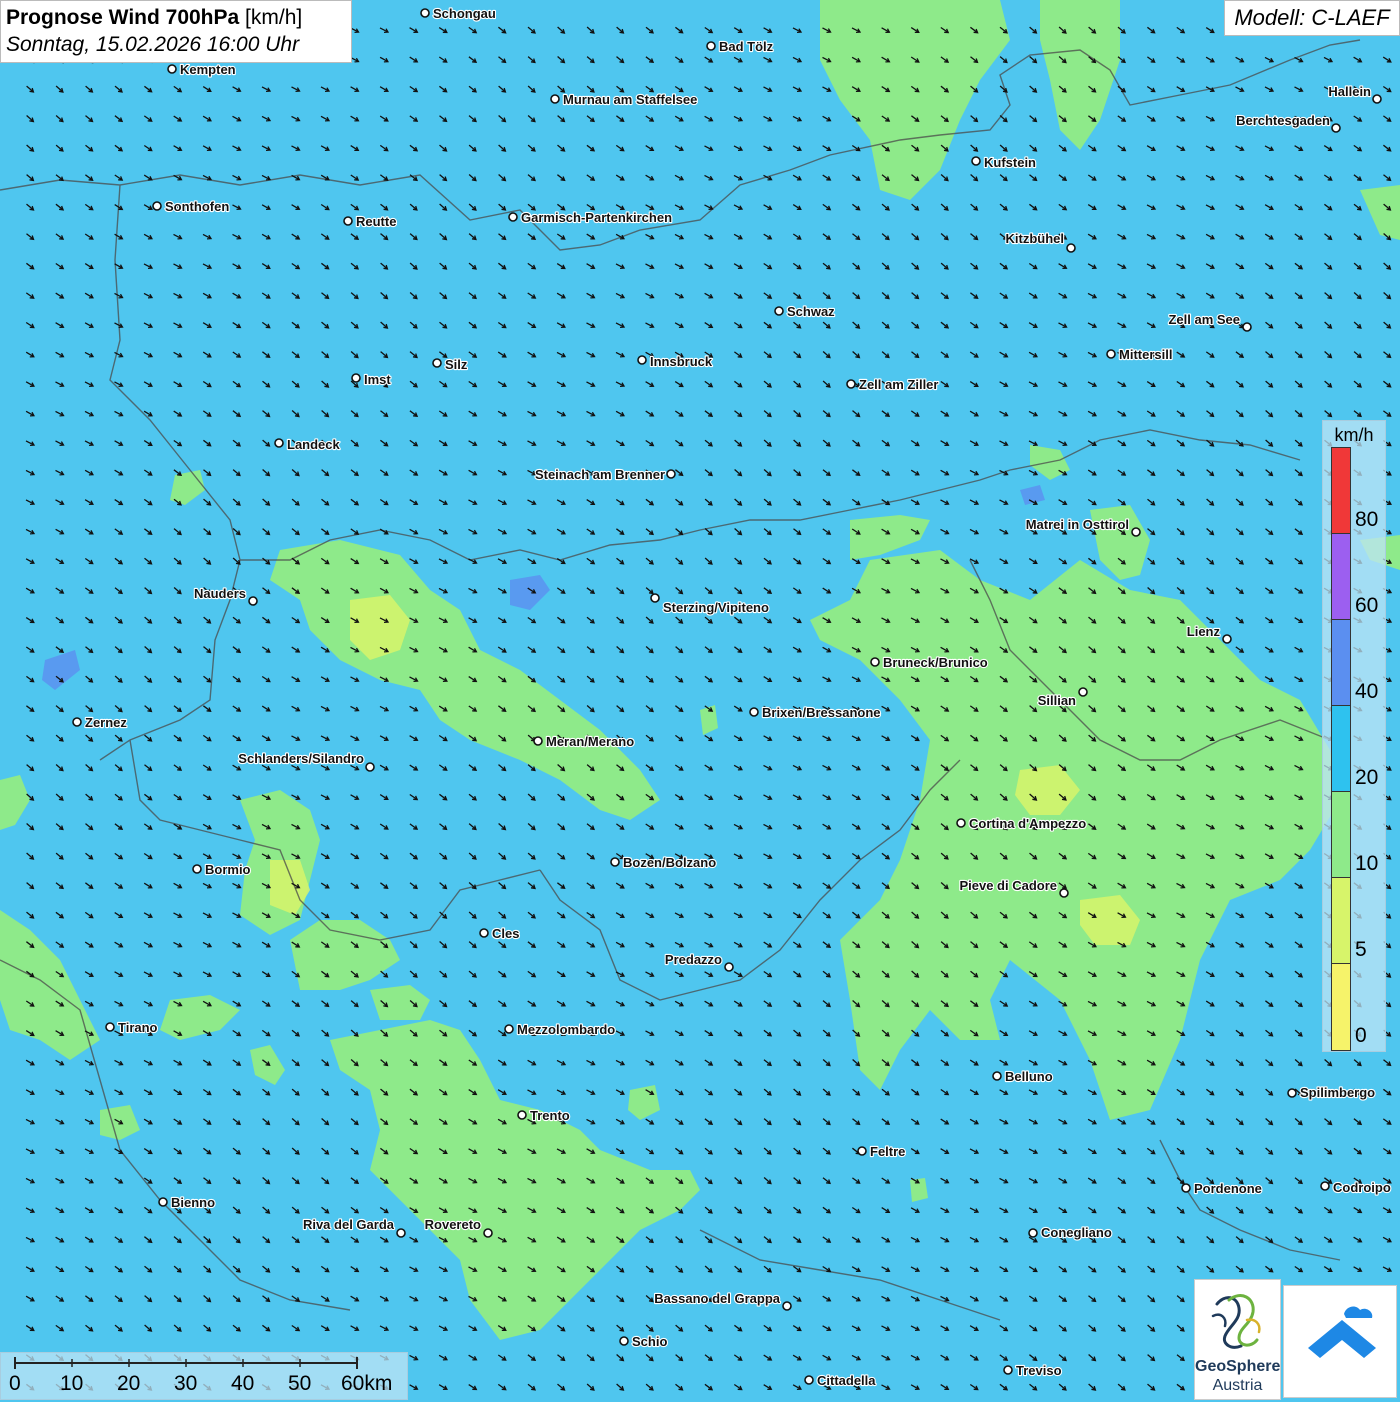  I want to click on place-label: Innsbruck, so click(681, 361).